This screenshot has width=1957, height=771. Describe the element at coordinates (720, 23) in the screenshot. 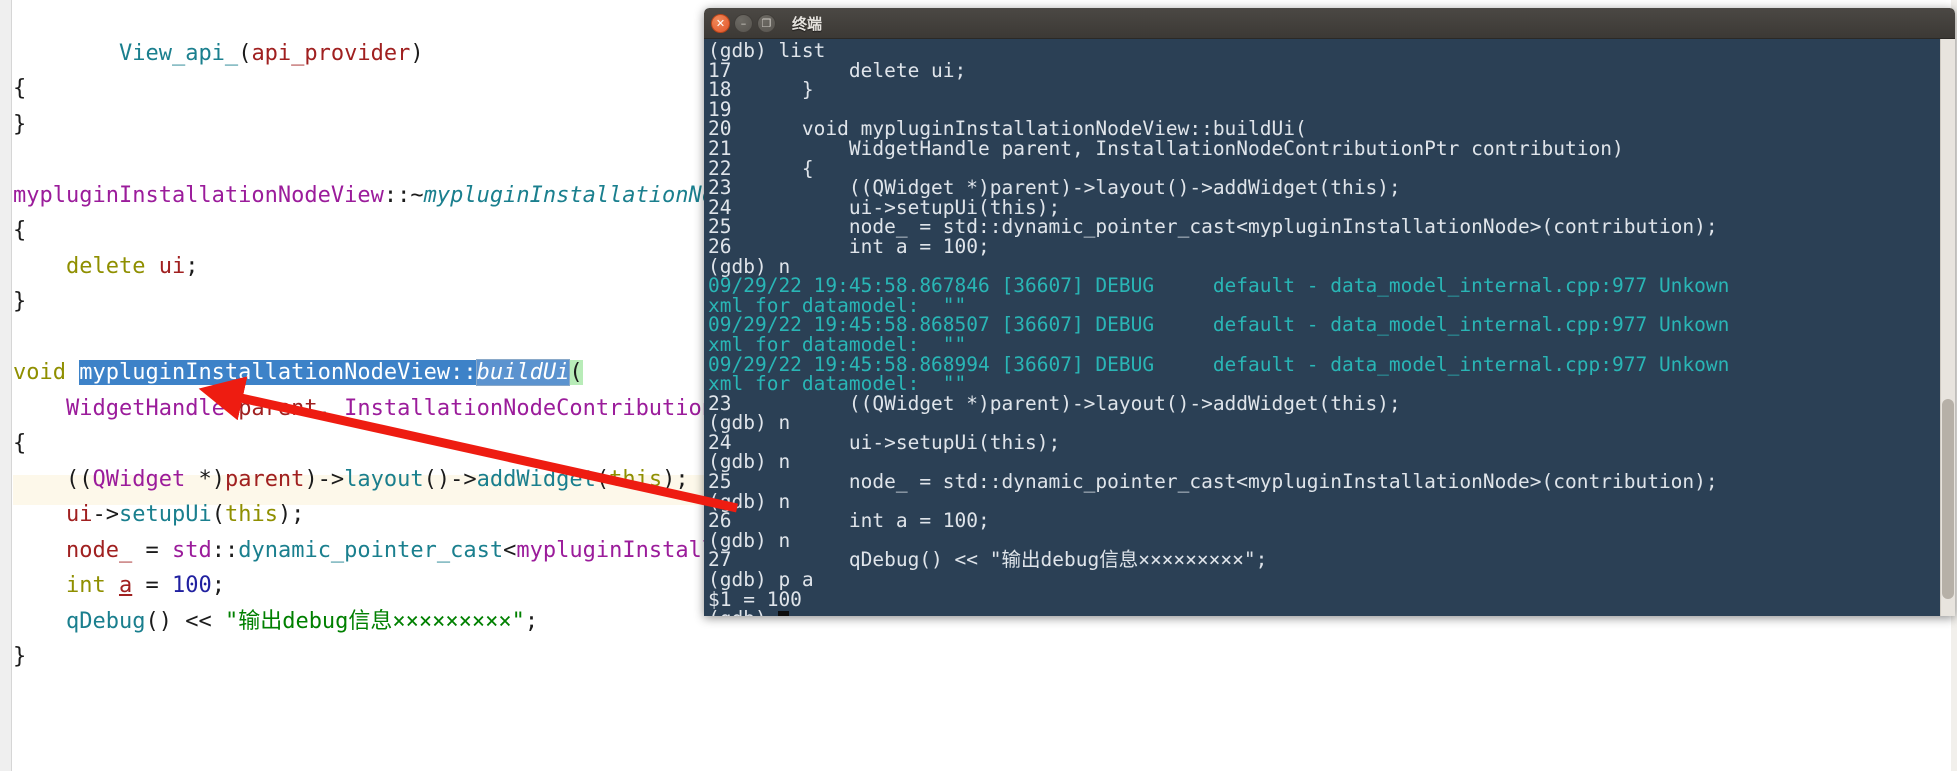

I see `close-icon: ✕` at that location.